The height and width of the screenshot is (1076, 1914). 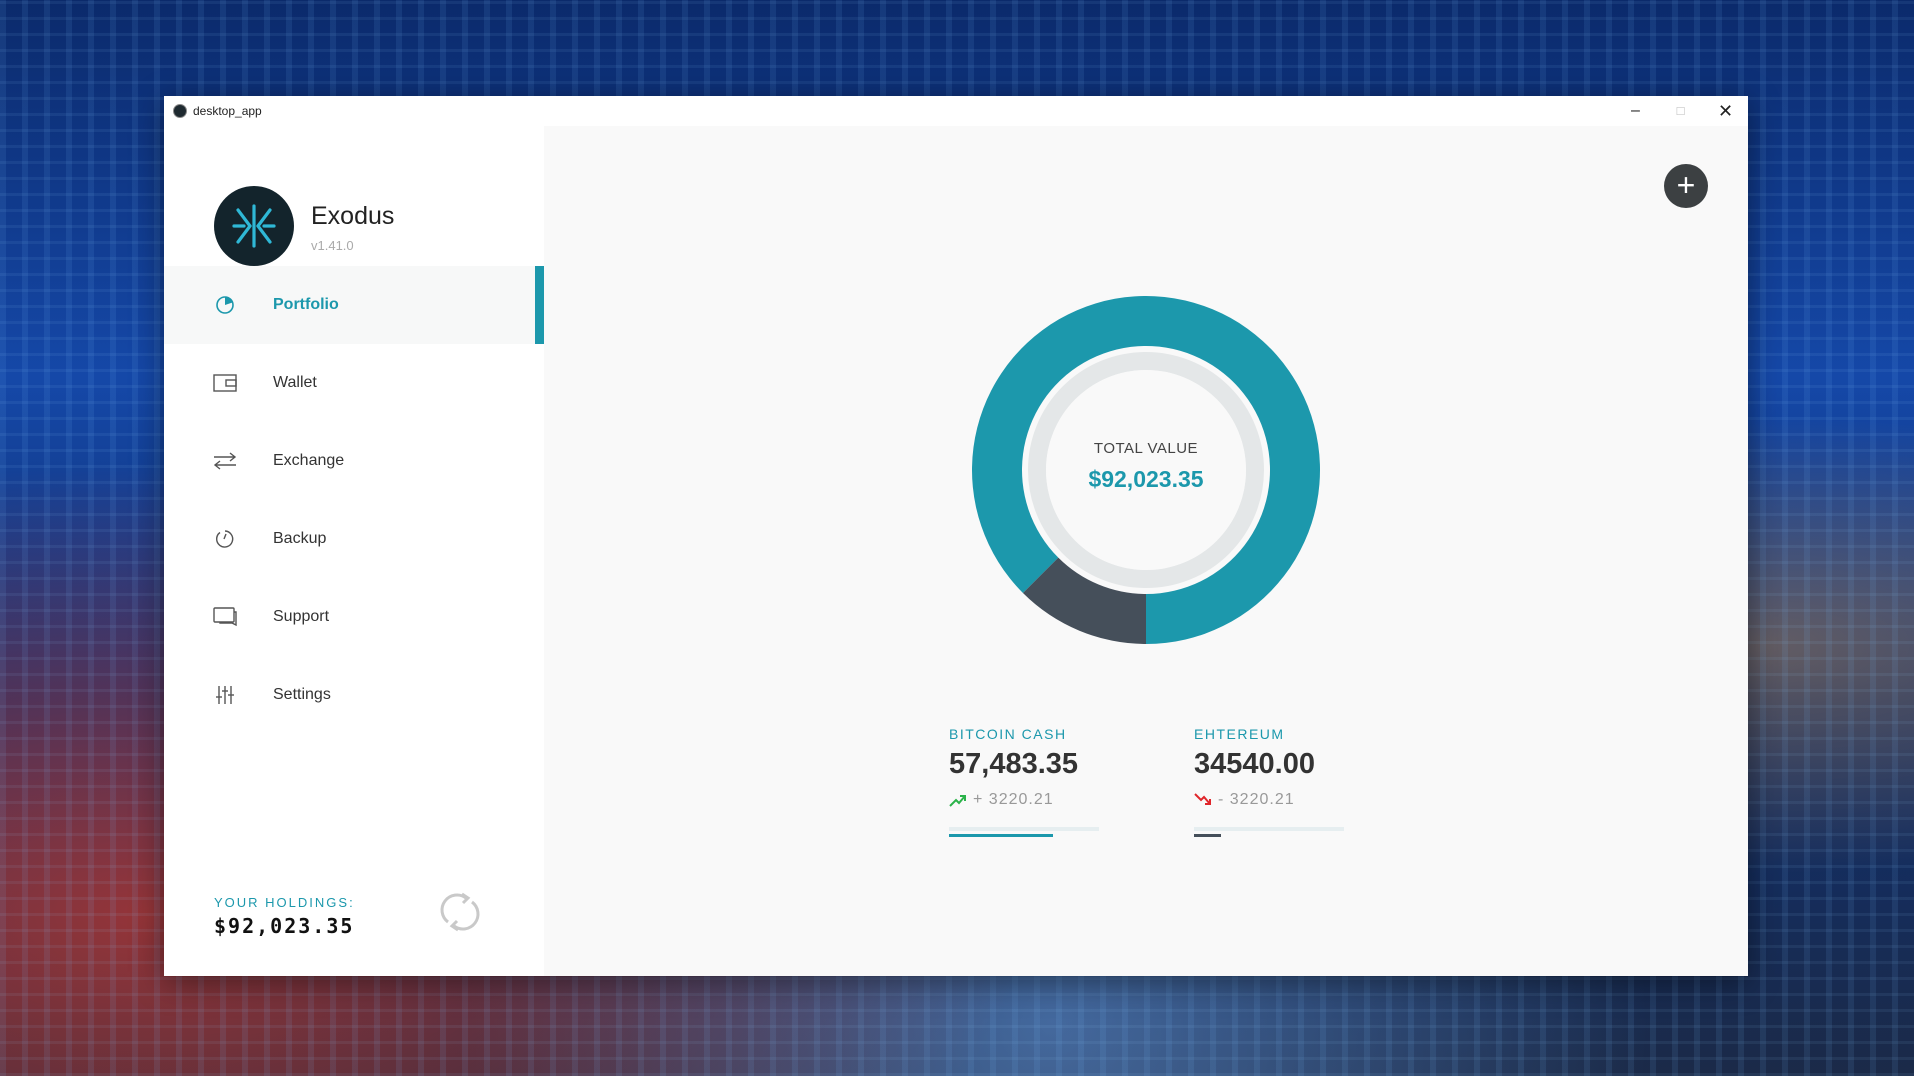 What do you see at coordinates (1014, 764) in the screenshot?
I see `asset-amount: 57,483.35` at bounding box center [1014, 764].